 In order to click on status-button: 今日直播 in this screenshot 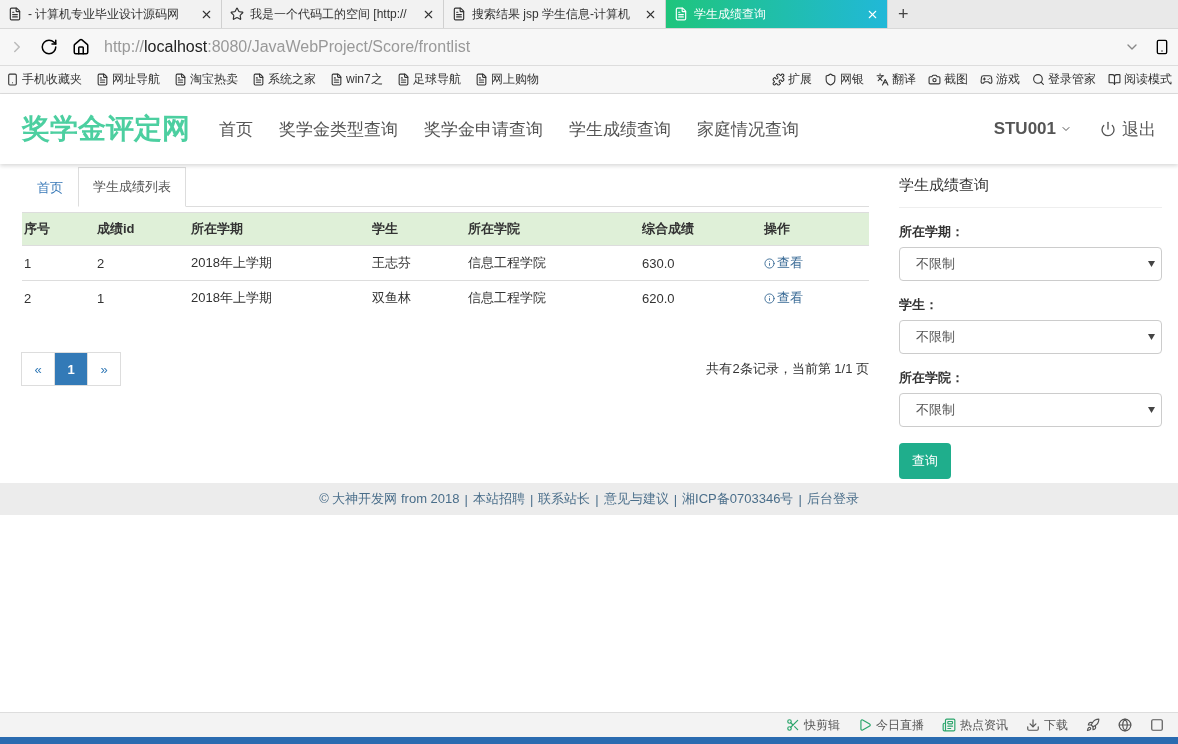, I will do `click(891, 725)`.